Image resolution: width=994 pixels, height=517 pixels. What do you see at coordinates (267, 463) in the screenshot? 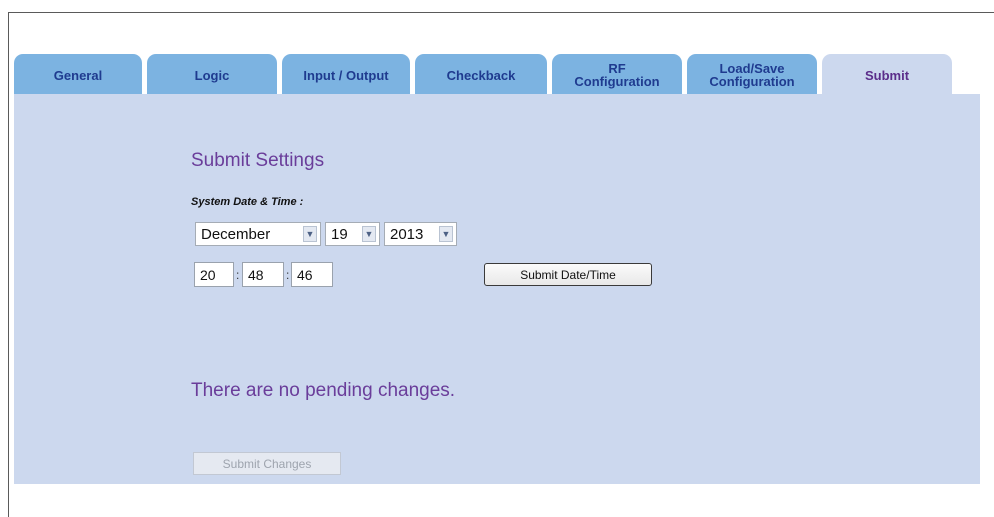
I see `submit-changes-button: Submit Changes` at bounding box center [267, 463].